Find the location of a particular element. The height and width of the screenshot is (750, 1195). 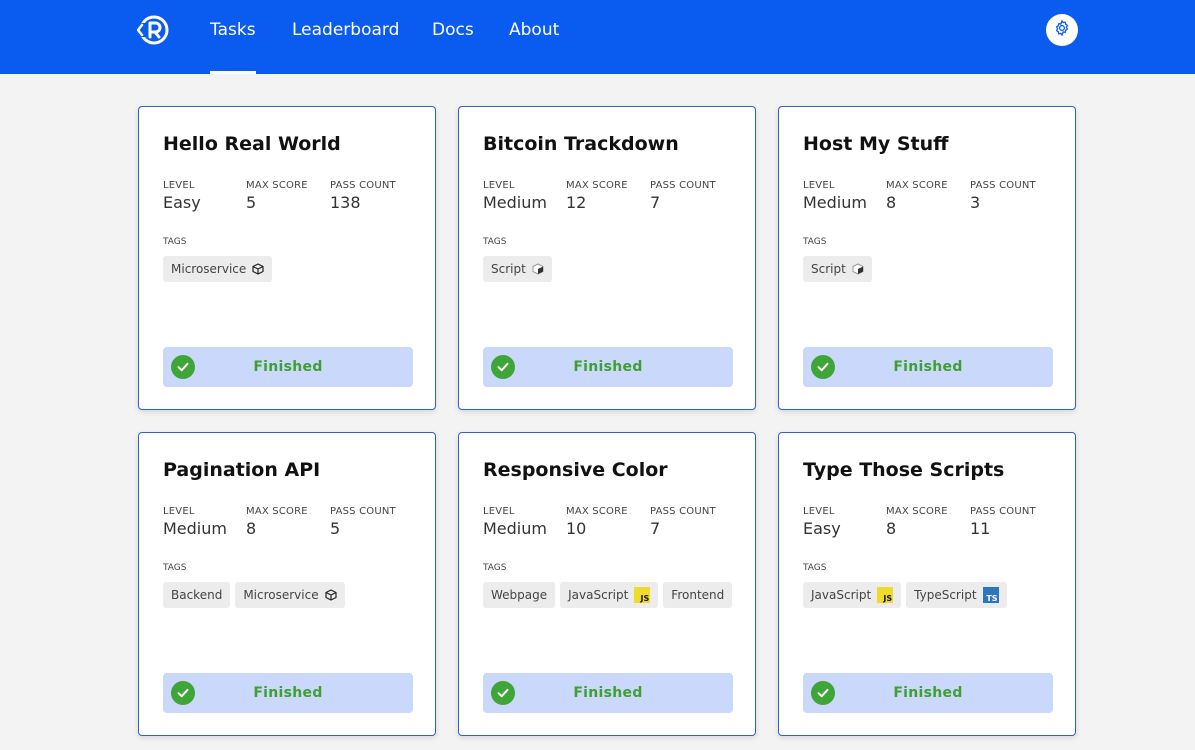

nav-leaderboard: Leaderboard is located at coordinates (345, 47).